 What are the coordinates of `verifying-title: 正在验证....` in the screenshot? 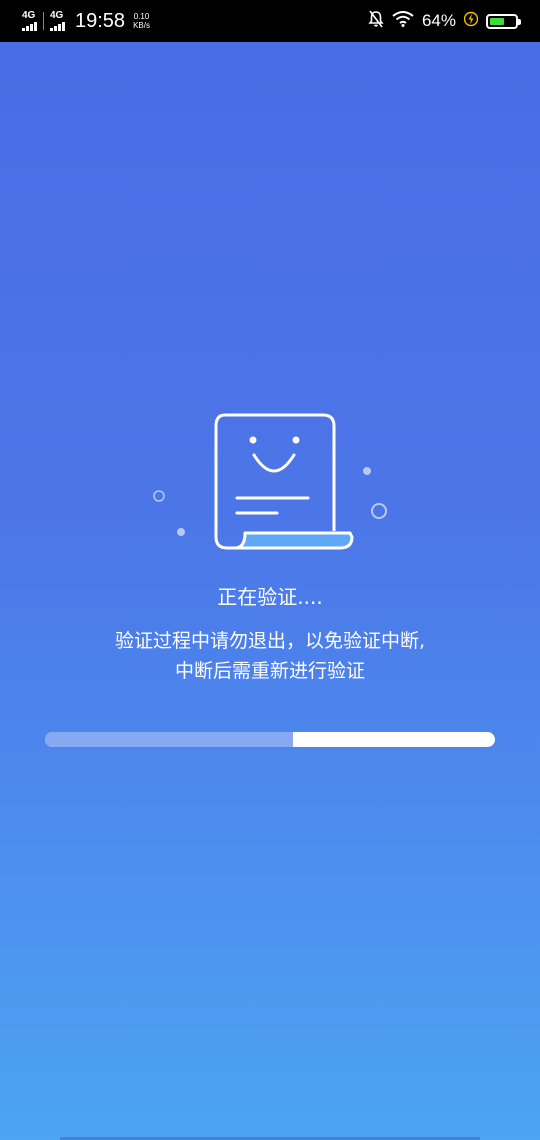 It's located at (270, 597).